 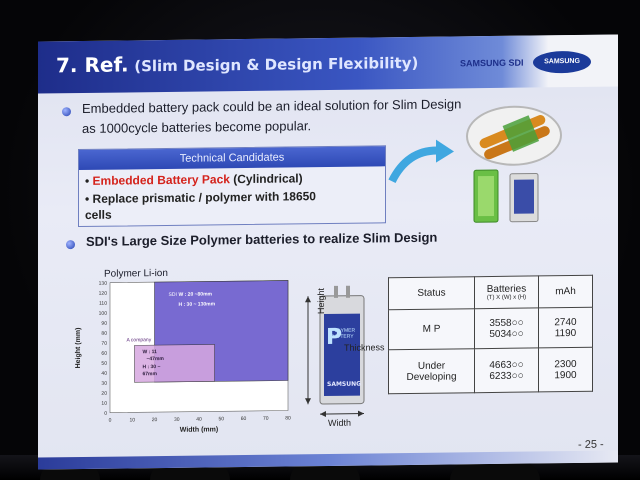 What do you see at coordinates (104, 334) in the screenshot?
I see `y-tick-label: 80` at bounding box center [104, 334].